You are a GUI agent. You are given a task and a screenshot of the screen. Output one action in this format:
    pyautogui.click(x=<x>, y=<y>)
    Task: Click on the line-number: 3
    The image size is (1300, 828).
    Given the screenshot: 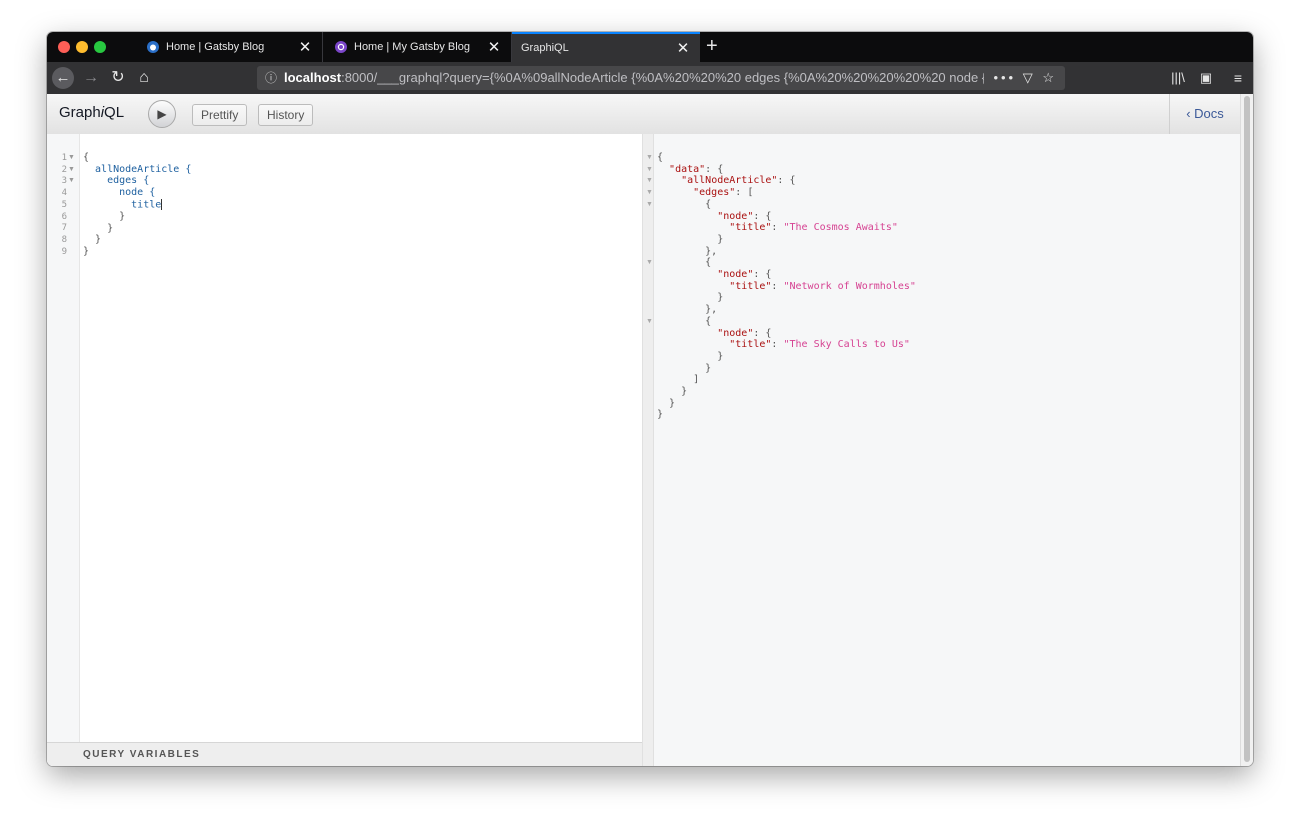 What is the action you would take?
    pyautogui.click(x=64, y=181)
    